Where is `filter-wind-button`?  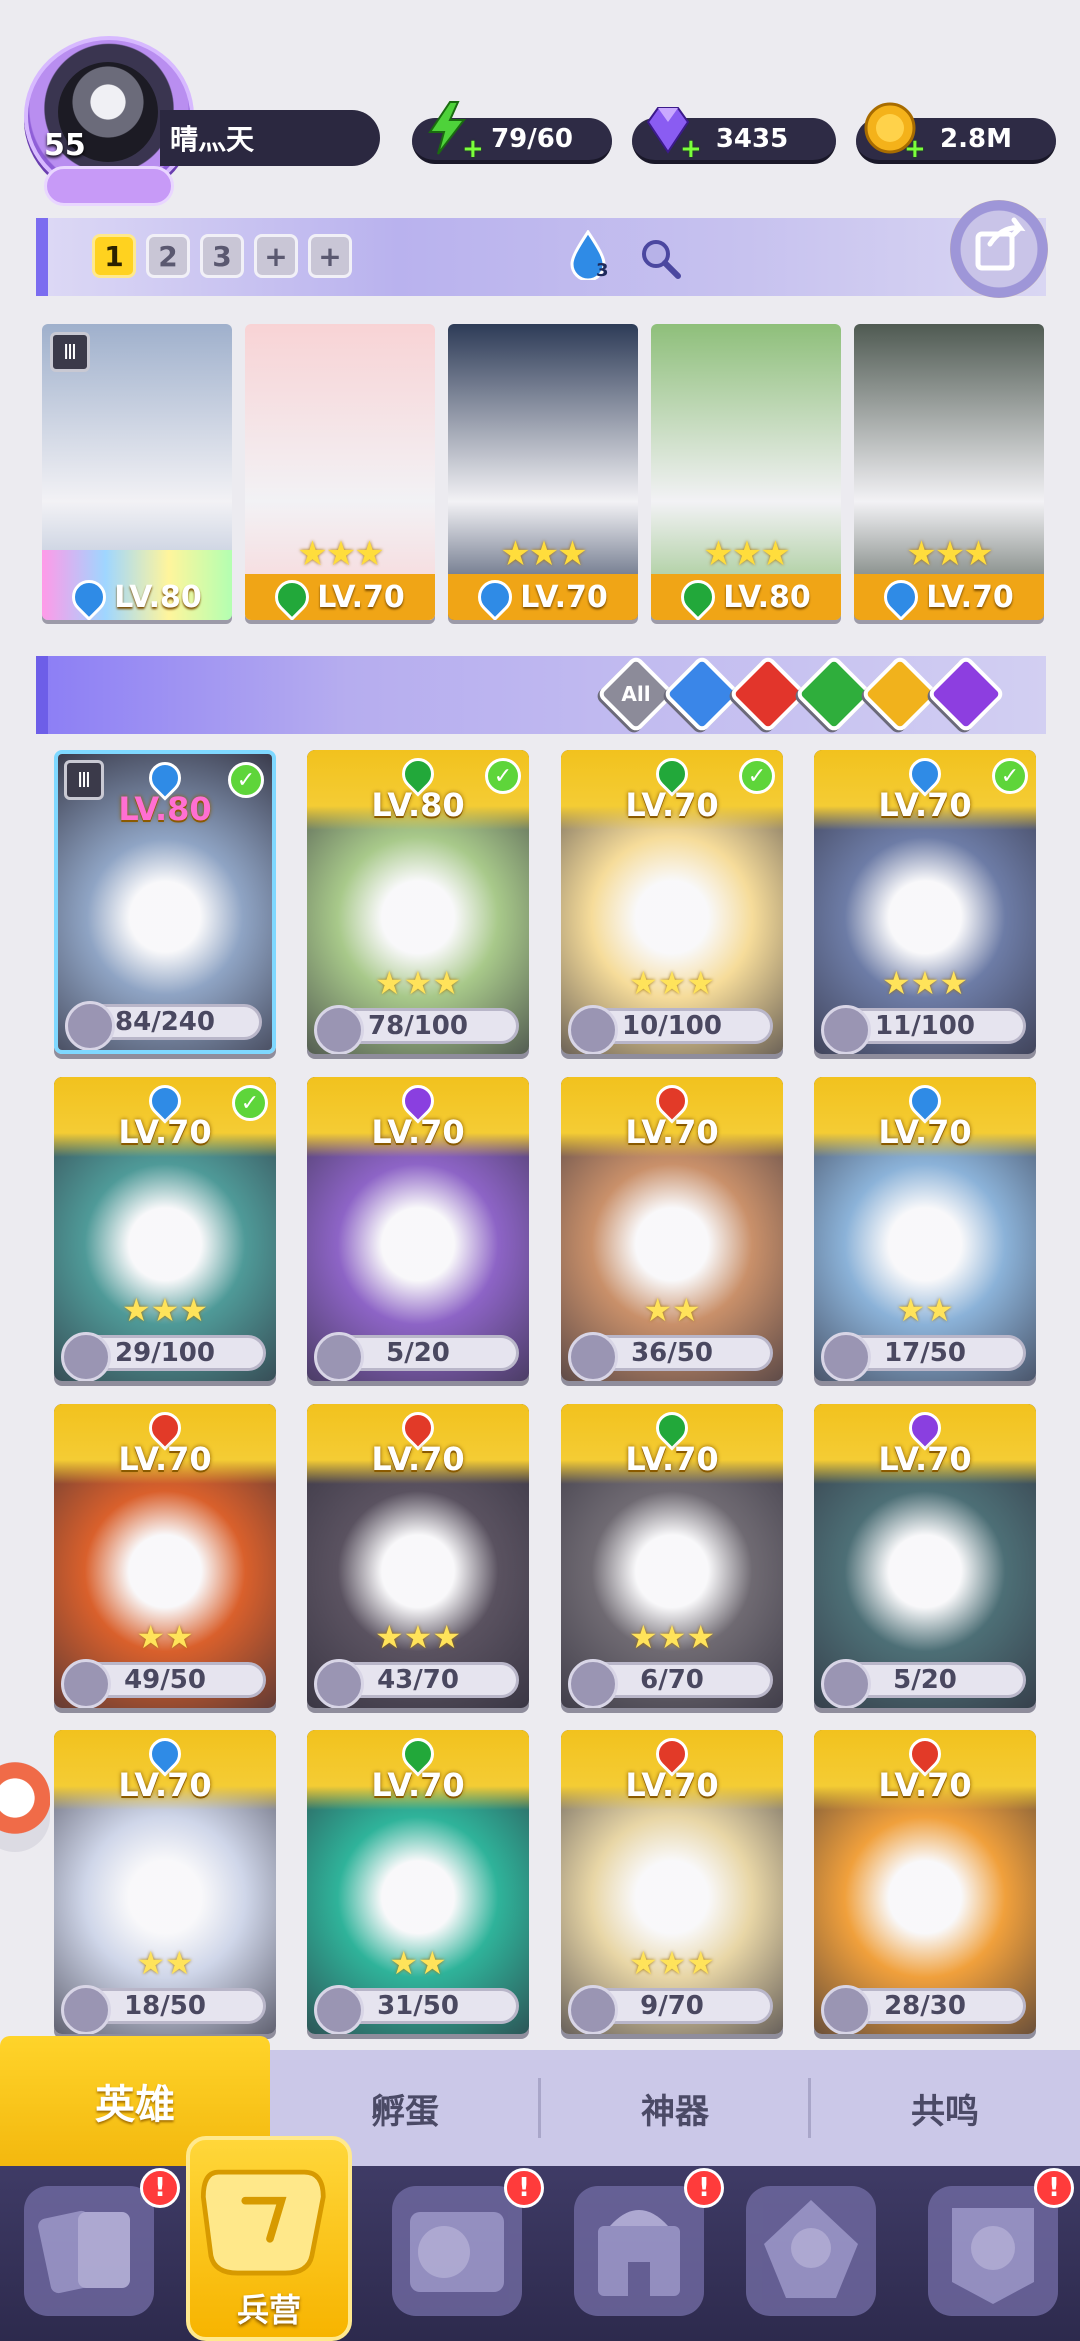 filter-wind-button is located at coordinates (834, 694).